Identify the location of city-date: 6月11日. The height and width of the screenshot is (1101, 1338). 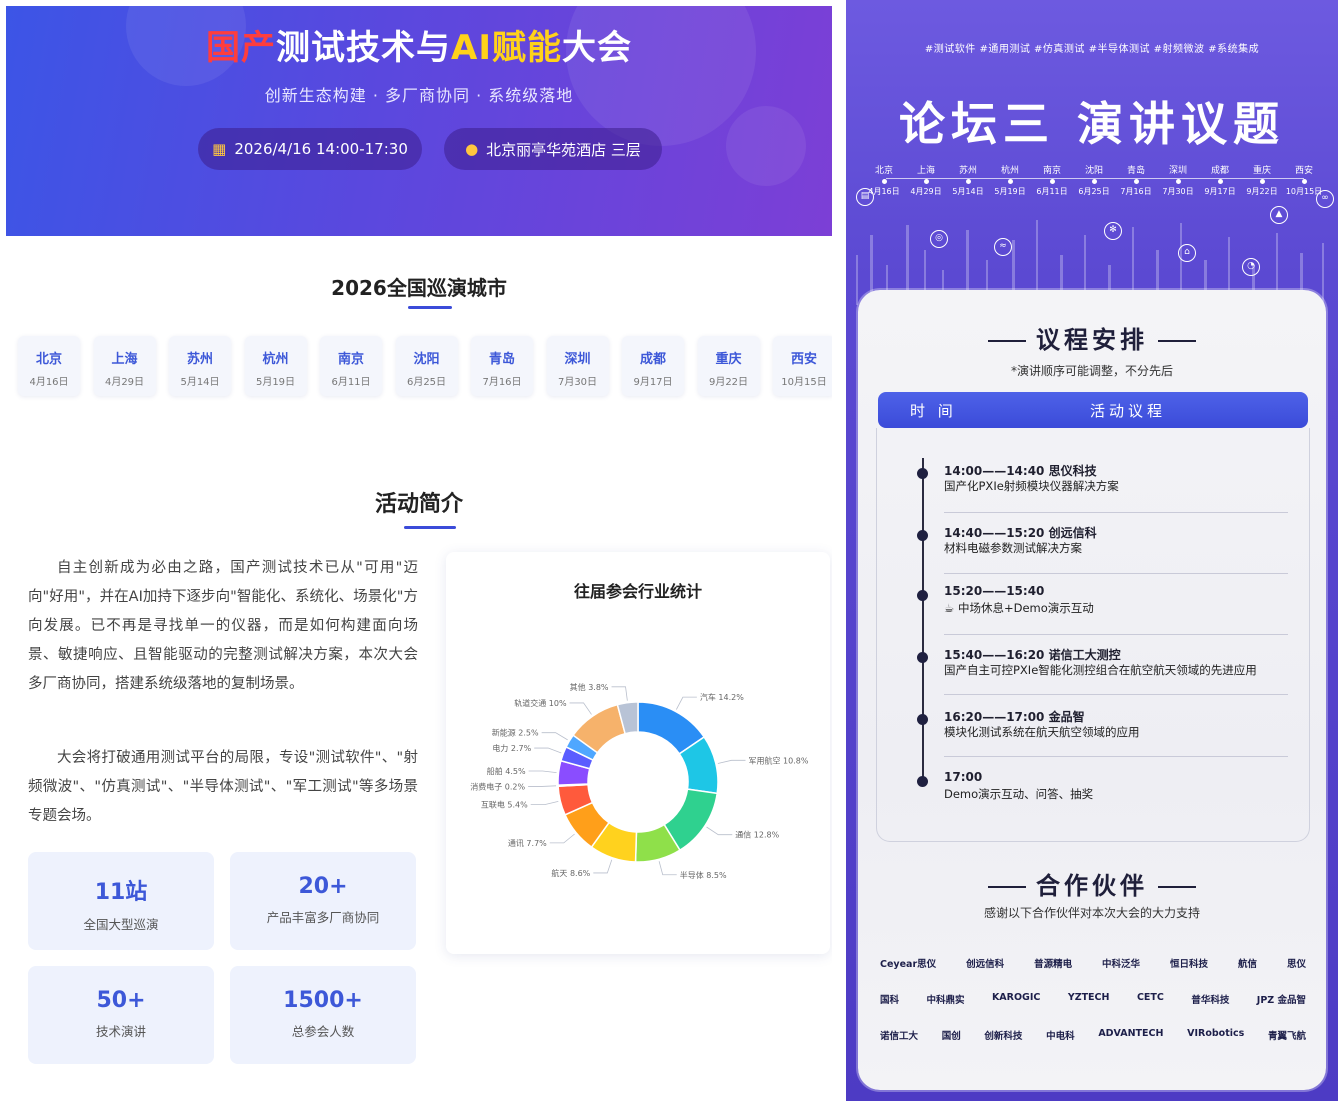
(351, 382).